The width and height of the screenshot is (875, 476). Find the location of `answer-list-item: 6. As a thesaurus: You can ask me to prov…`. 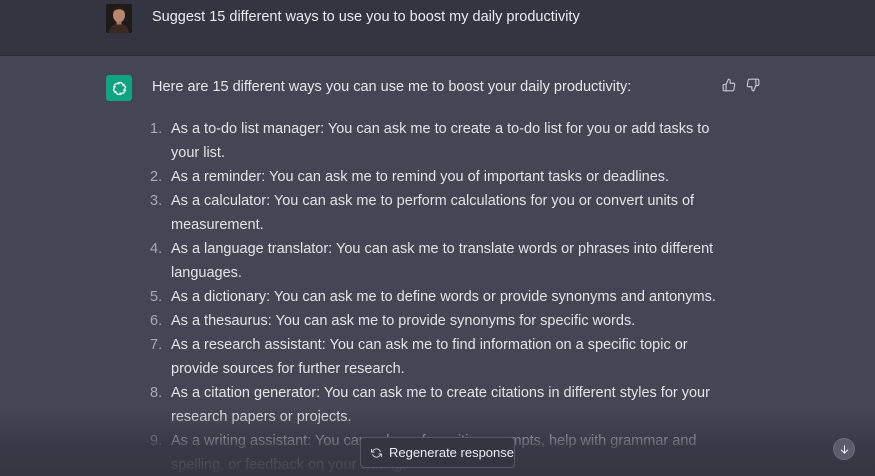

answer-list-item: 6. As a thesaurus: You can ask me to prov… is located at coordinates (430, 321).